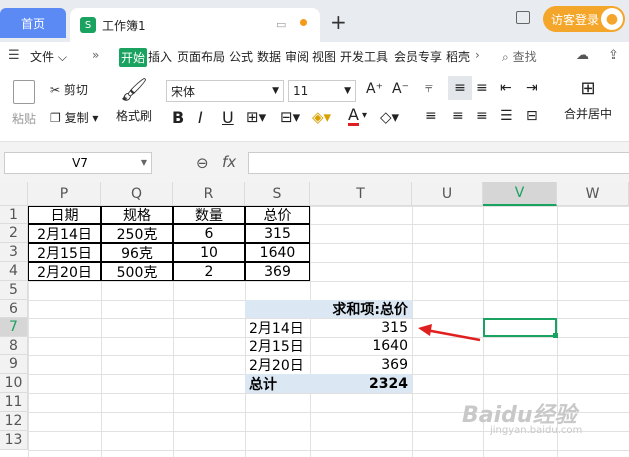 Image resolution: width=629 pixels, height=457 pixels. What do you see at coordinates (228, 117) in the screenshot?
I see `underline-icon: U` at bounding box center [228, 117].